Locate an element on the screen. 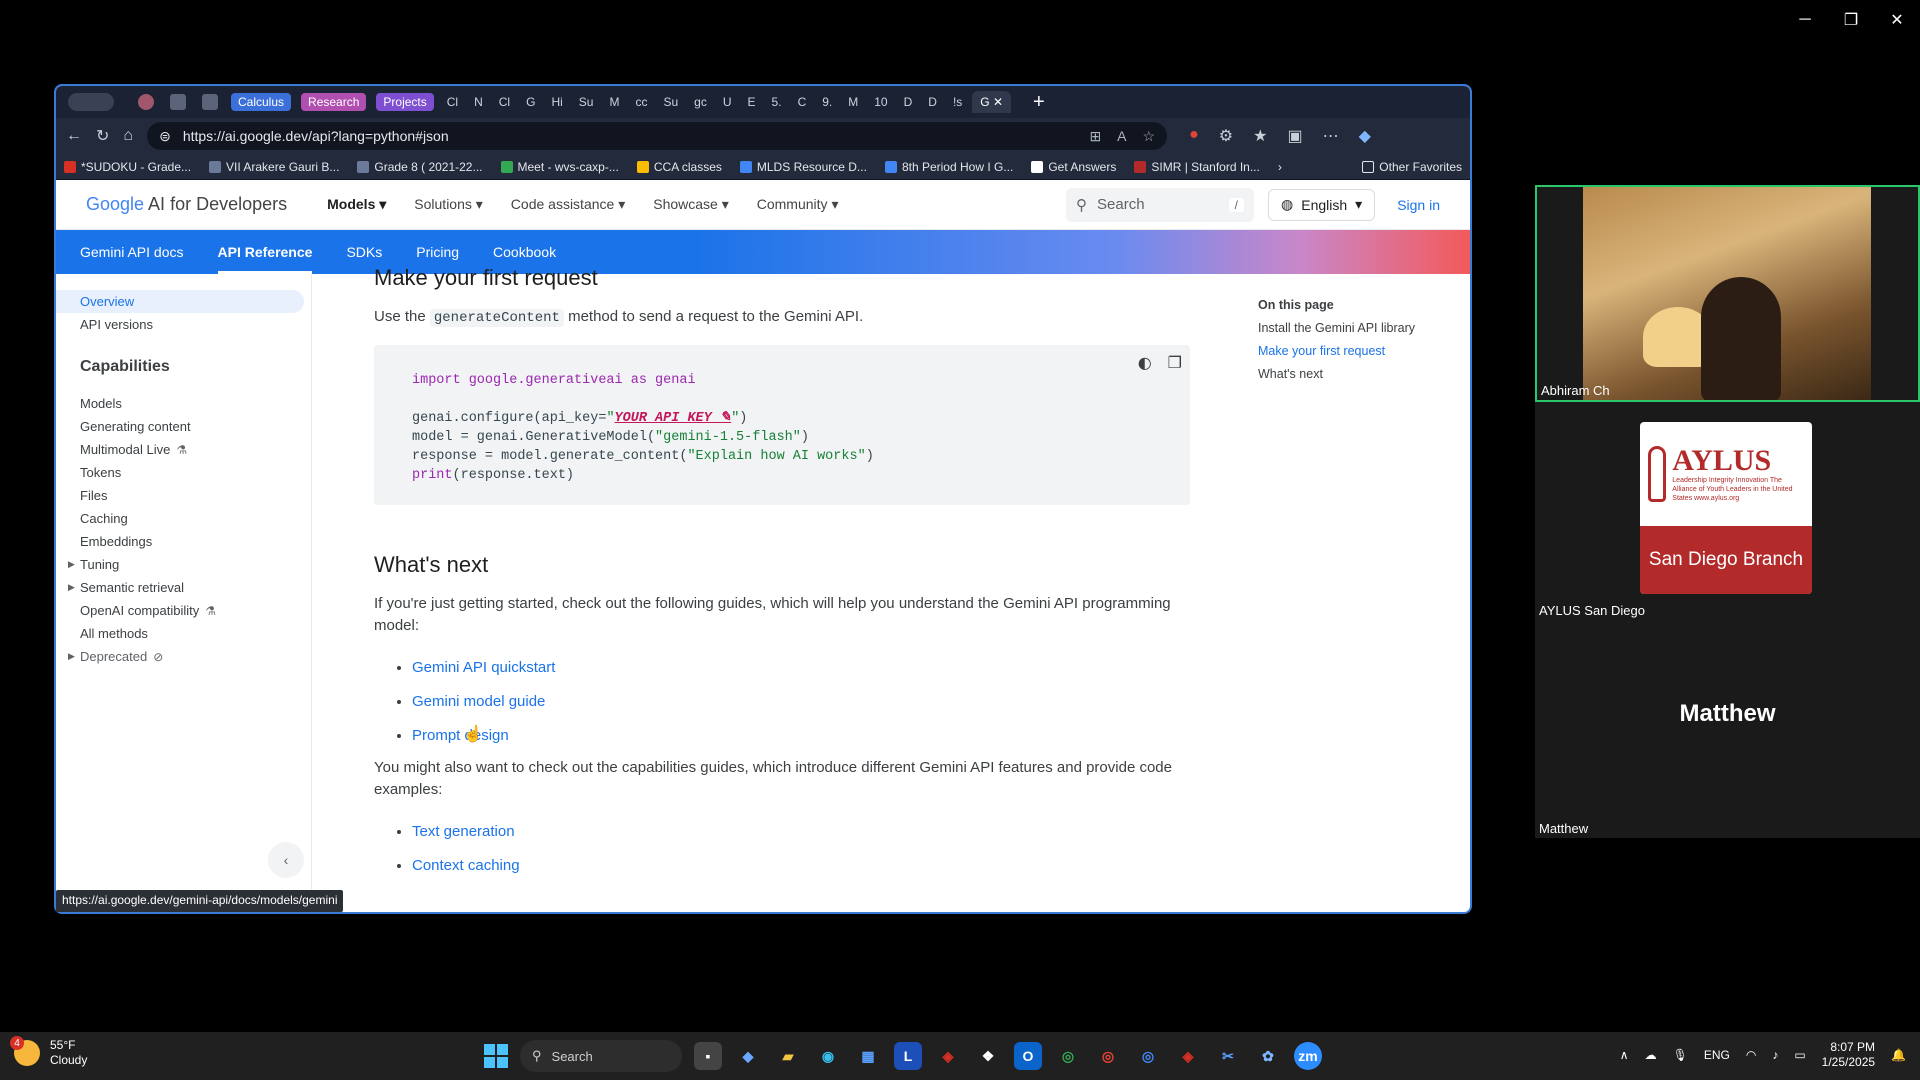 The image size is (1920, 1080). maximize-icon: ❐ is located at coordinates (1851, 20).